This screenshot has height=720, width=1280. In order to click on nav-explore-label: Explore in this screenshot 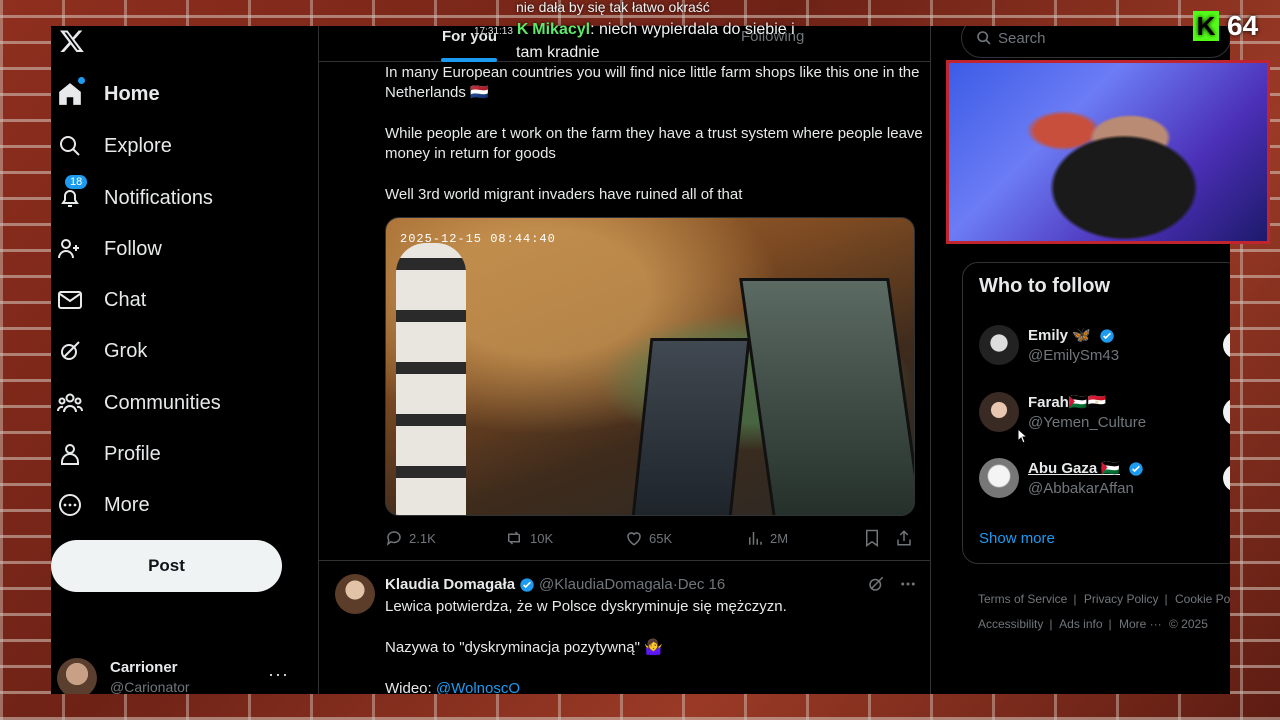, I will do `click(138, 145)`.